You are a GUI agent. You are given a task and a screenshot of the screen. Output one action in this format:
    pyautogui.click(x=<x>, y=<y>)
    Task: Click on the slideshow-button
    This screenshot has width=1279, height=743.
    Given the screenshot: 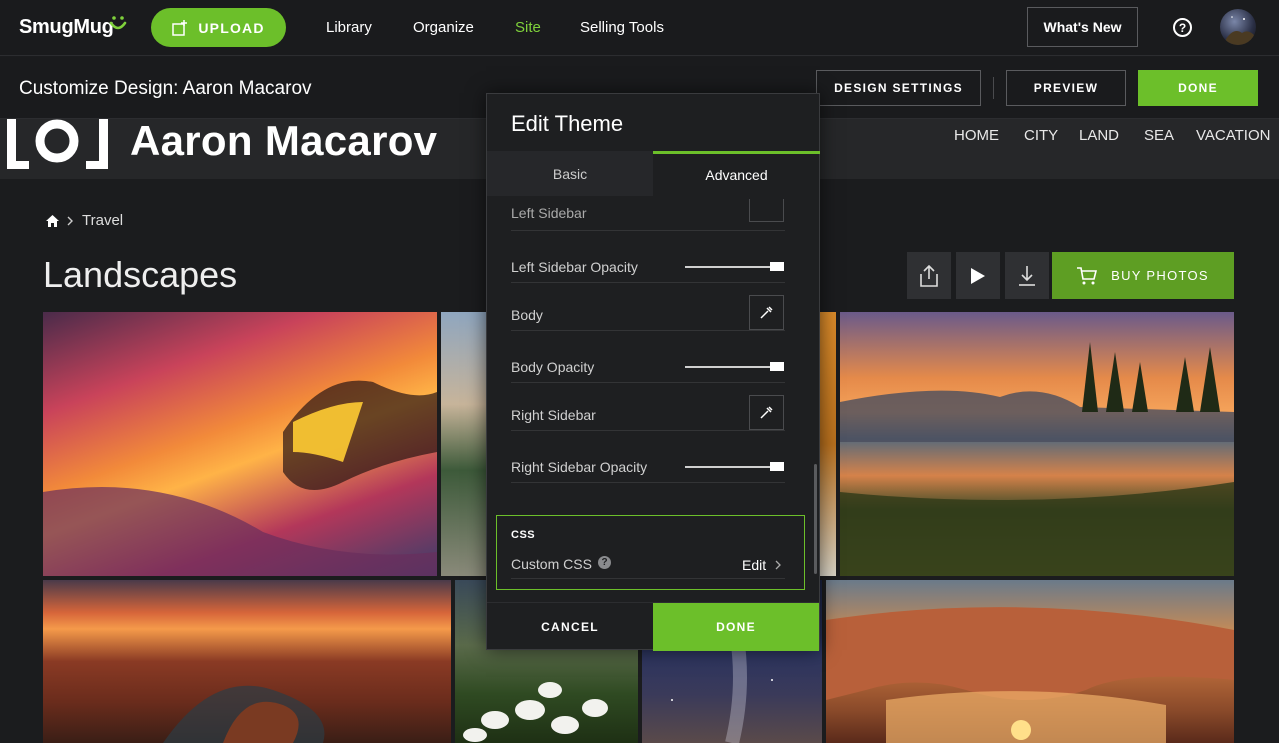 What is the action you would take?
    pyautogui.click(x=978, y=275)
    